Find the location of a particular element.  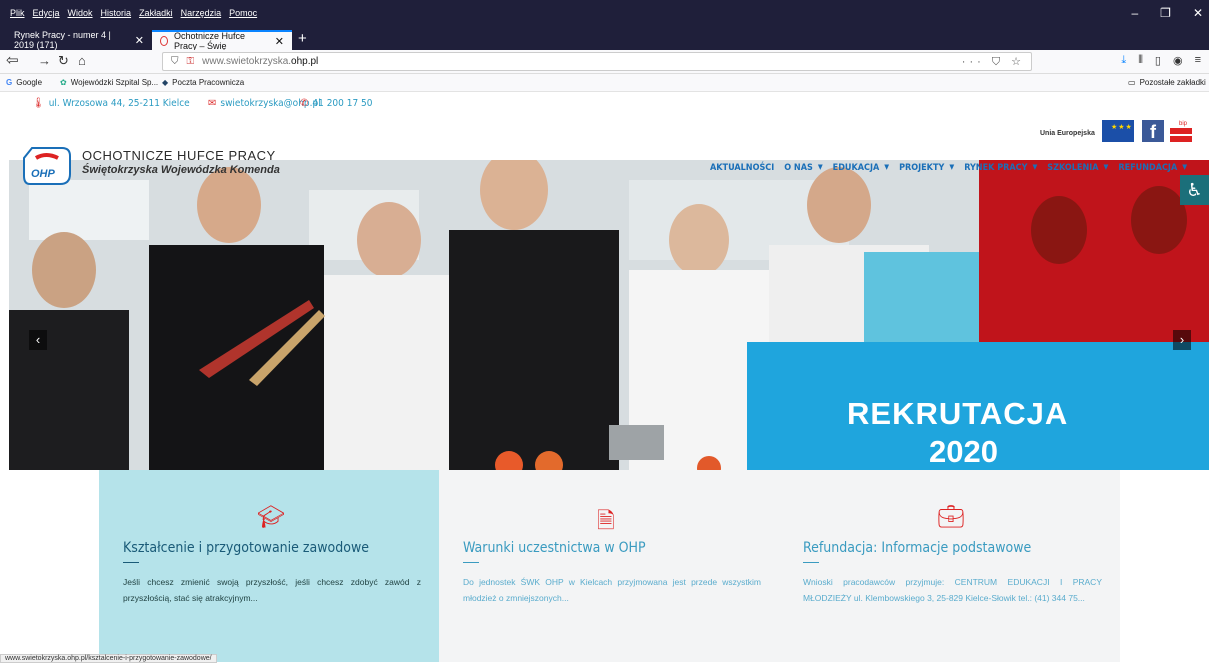

url-prefix: www.swietokrzyska. is located at coordinates (247, 61).